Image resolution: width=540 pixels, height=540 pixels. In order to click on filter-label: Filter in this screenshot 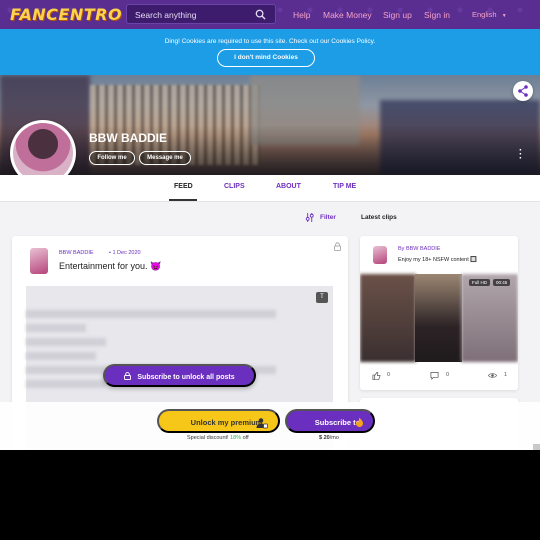, I will do `click(328, 218)`.